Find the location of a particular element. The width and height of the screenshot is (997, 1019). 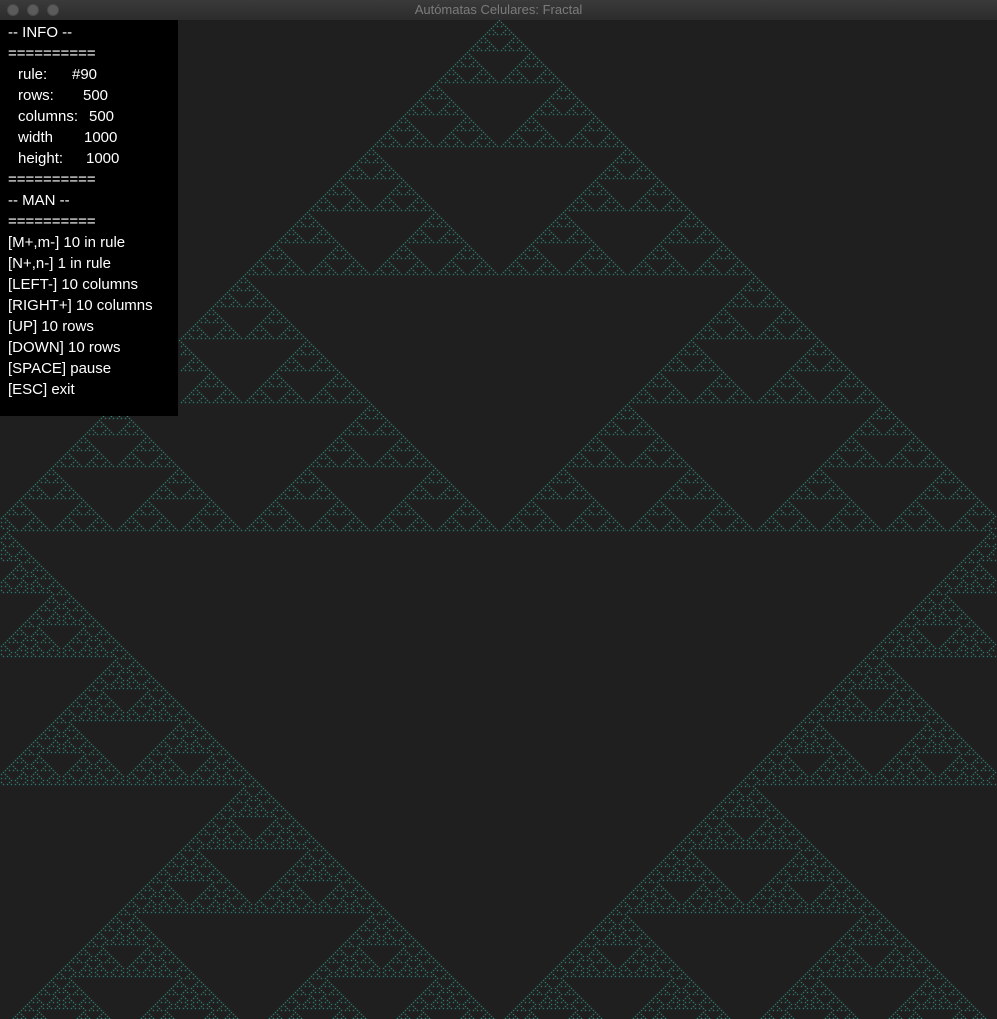

info-width-value: 1000 is located at coordinates (101, 137).